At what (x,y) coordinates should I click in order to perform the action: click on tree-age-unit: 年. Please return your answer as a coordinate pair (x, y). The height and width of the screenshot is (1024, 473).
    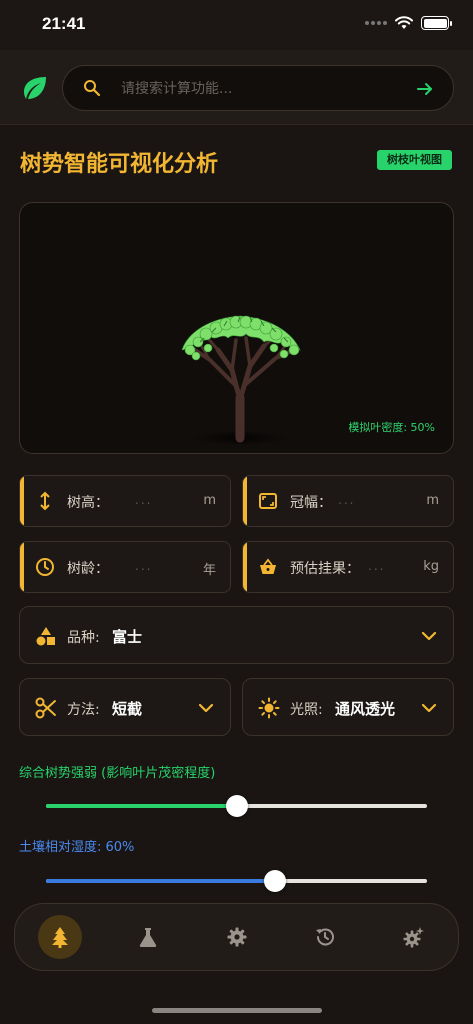
    Looking at the image, I should click on (209, 570).